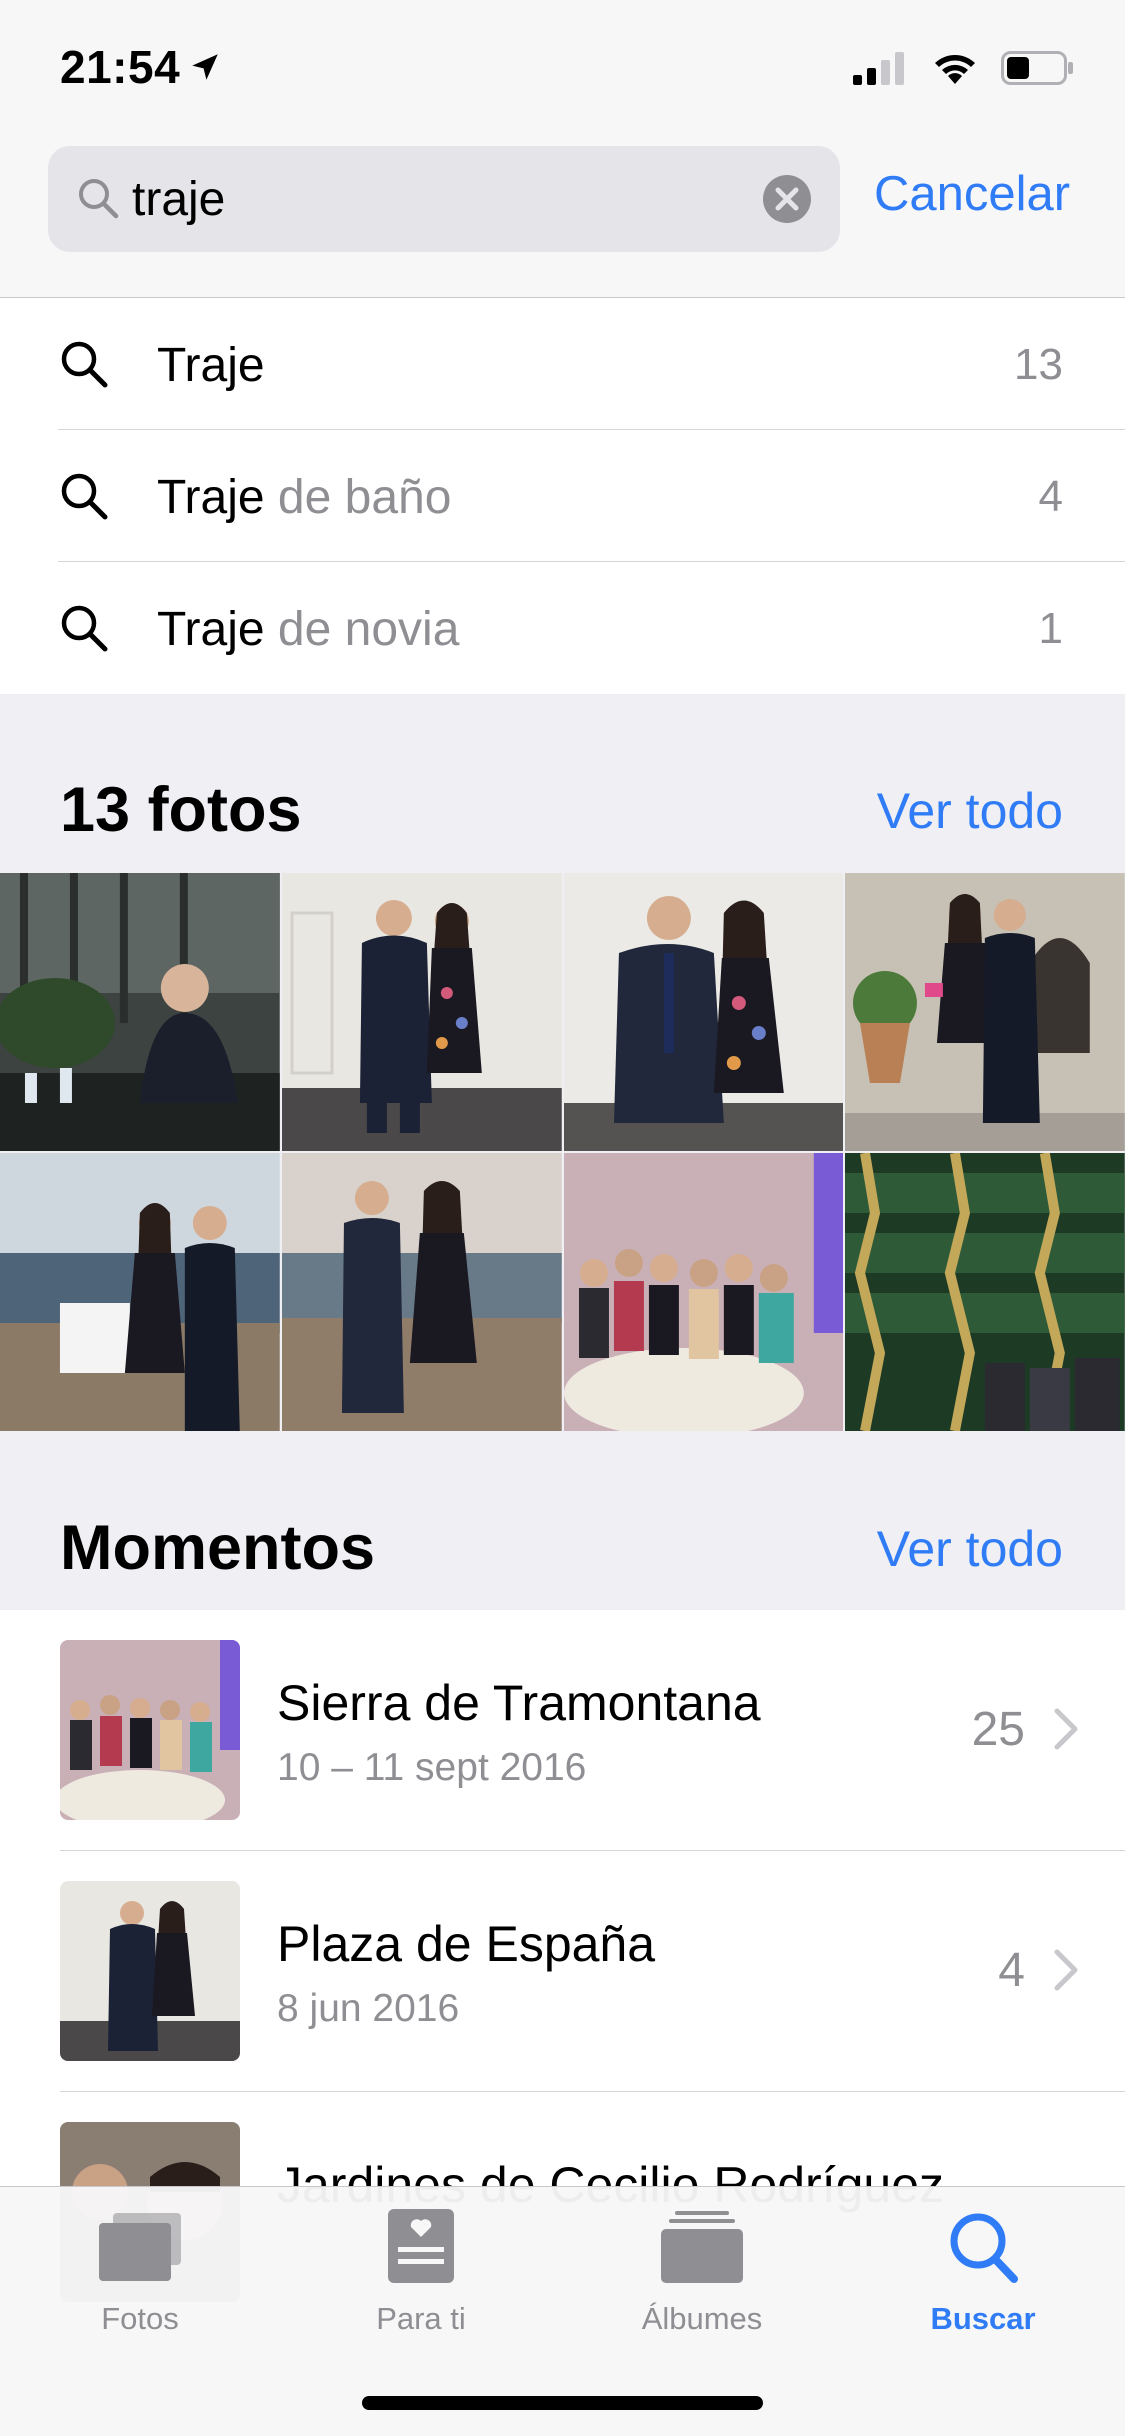  What do you see at coordinates (1038, 364) in the screenshot?
I see `suggestion-count: 13` at bounding box center [1038, 364].